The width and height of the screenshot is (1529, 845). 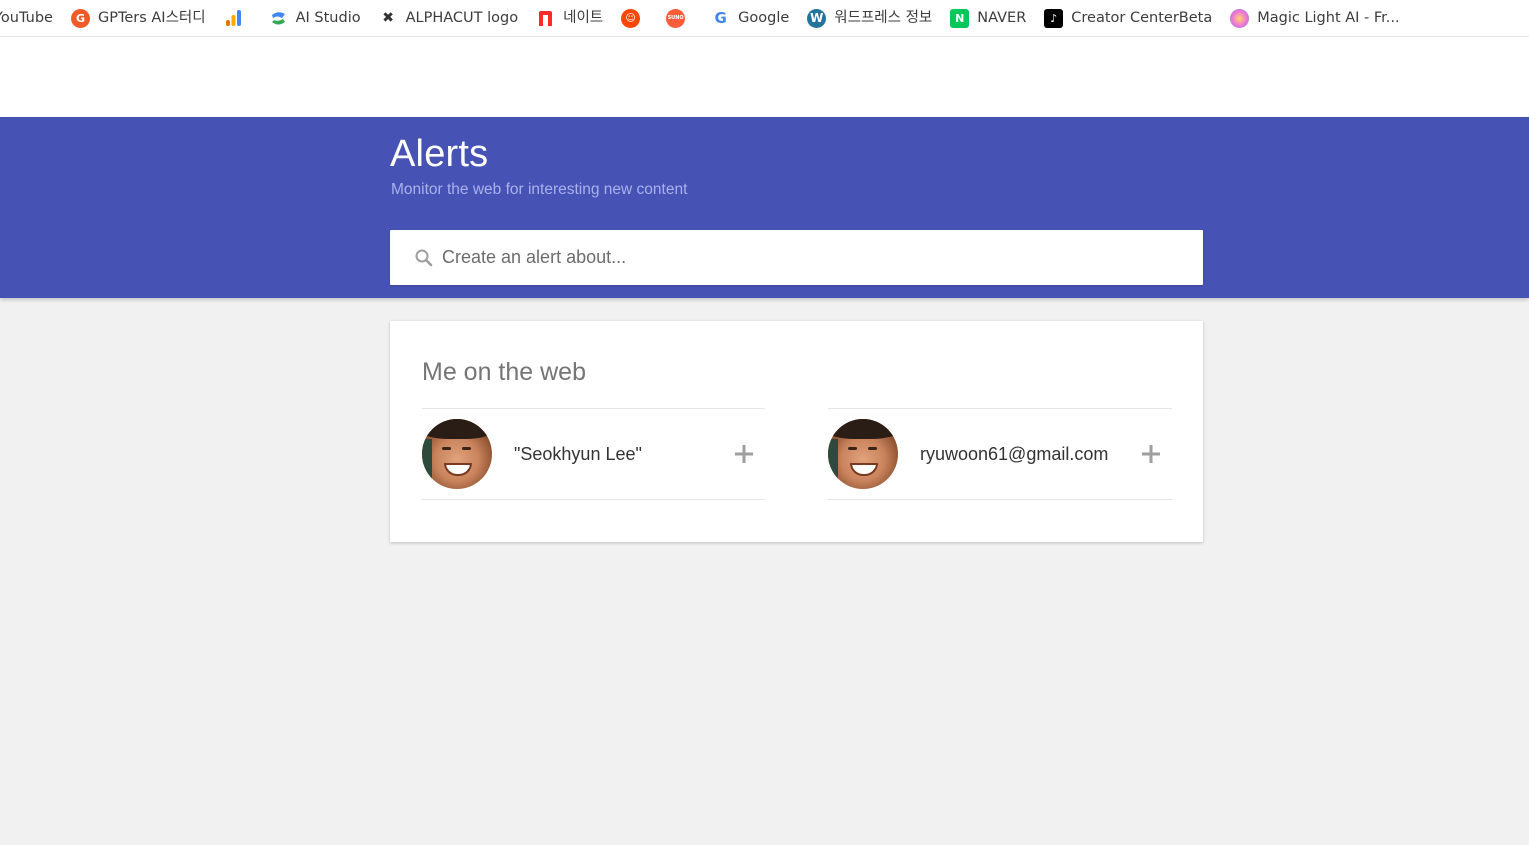 What do you see at coordinates (720, 18) in the screenshot?
I see `google-icon: G` at bounding box center [720, 18].